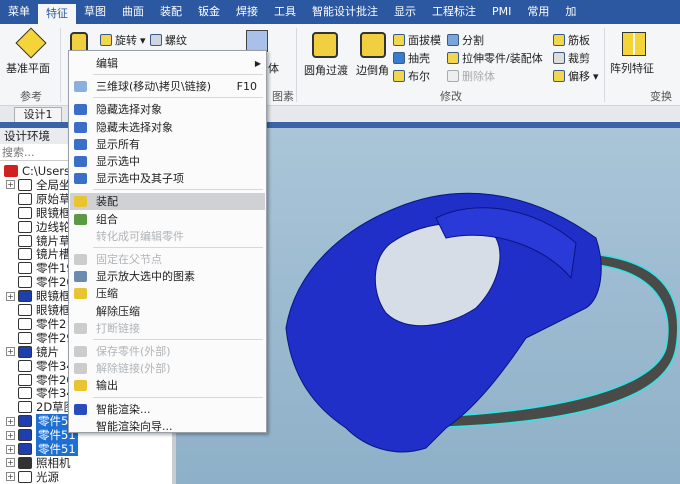  What do you see at coordinates (25, 323) in the screenshot?
I see `image-icon` at bounding box center [25, 323].